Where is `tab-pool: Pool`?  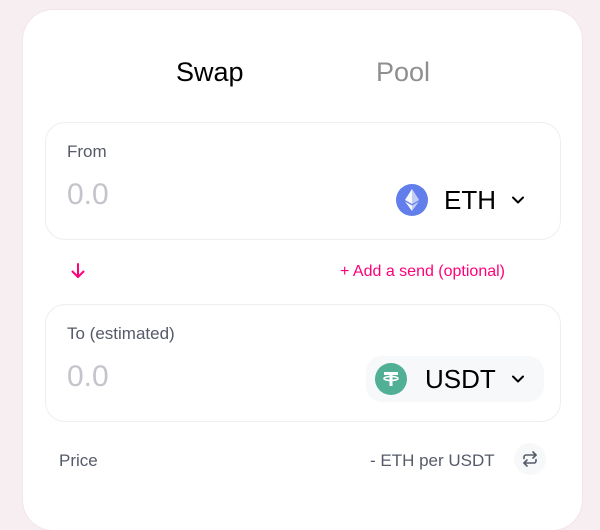
tab-pool: Pool is located at coordinates (403, 72).